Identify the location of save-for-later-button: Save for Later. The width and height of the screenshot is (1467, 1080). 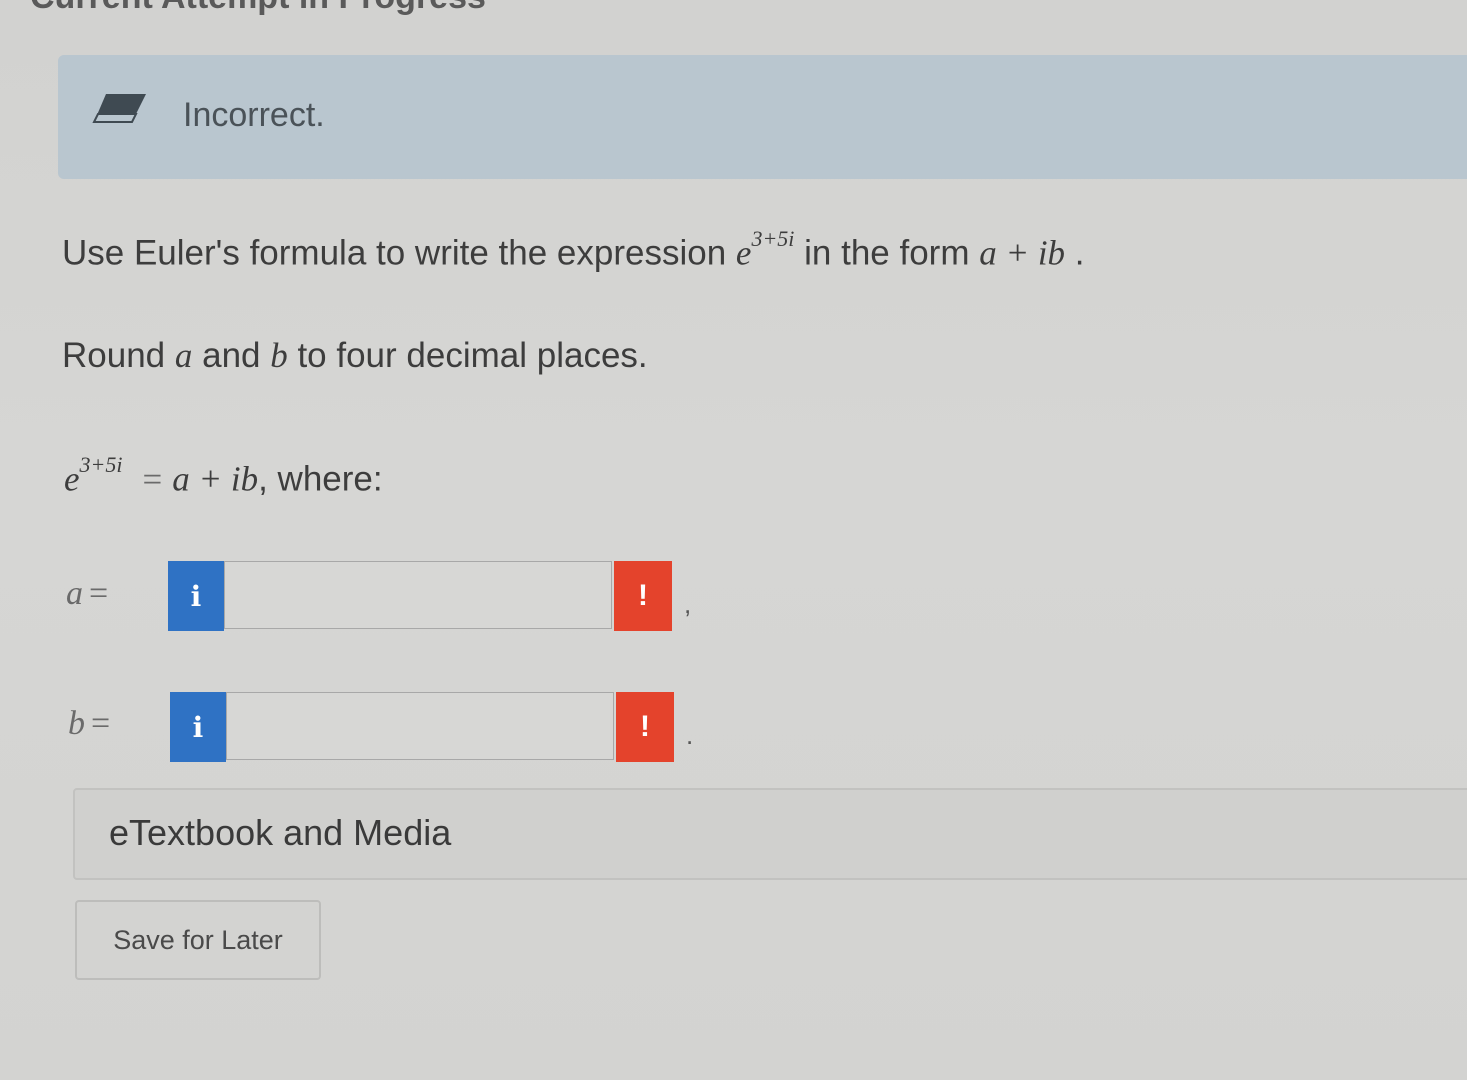
(198, 940).